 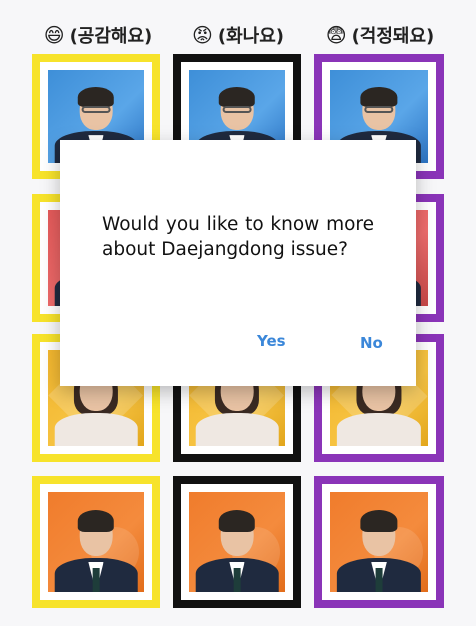 What do you see at coordinates (54, 35) in the screenshot?
I see `grinning-face-icon: 😄` at bounding box center [54, 35].